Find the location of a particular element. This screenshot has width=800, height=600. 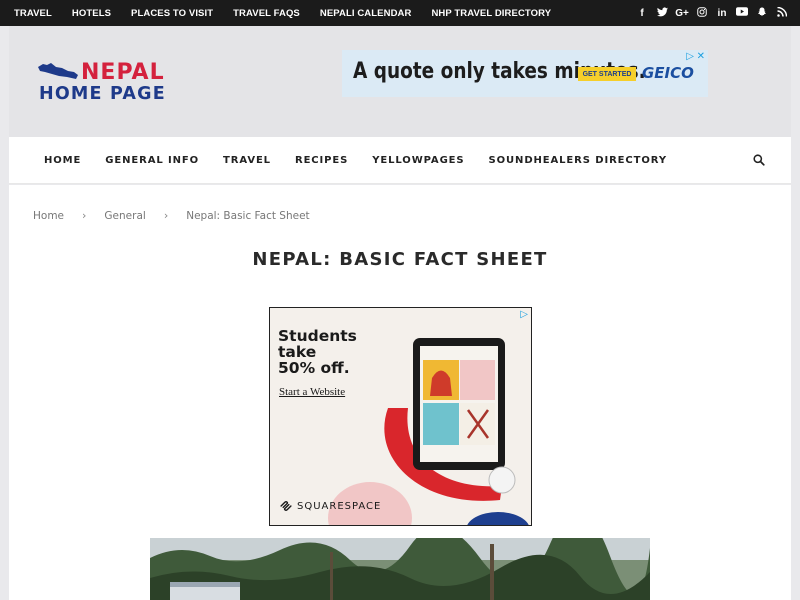

google-plus-icon: G+ is located at coordinates (682, 13).